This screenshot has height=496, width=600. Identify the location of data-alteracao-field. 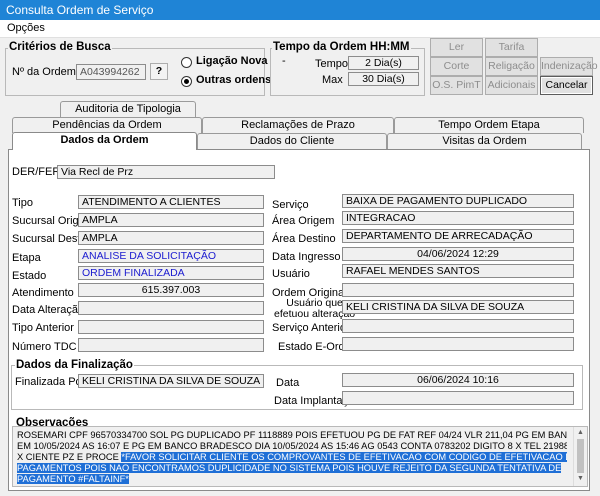
(171, 308).